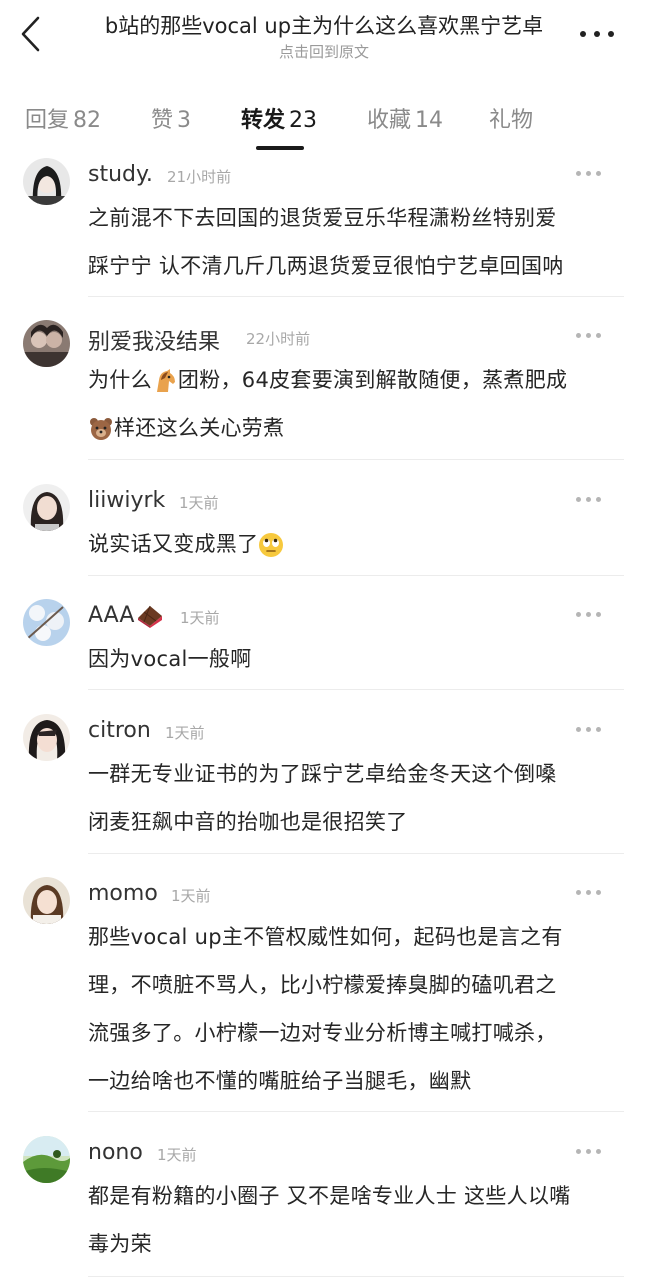 The image size is (648, 1279). Describe the element at coordinates (324, 51) in the screenshot. I see `back-to-post-link: 点击回到原文` at that location.